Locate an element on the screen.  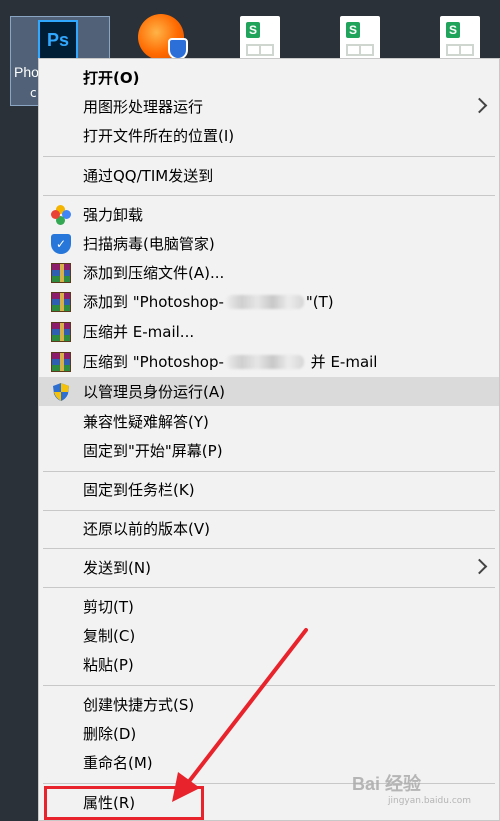
menu-item-force-uninstall: 强力卸载 is located at coordinates (269, 214).